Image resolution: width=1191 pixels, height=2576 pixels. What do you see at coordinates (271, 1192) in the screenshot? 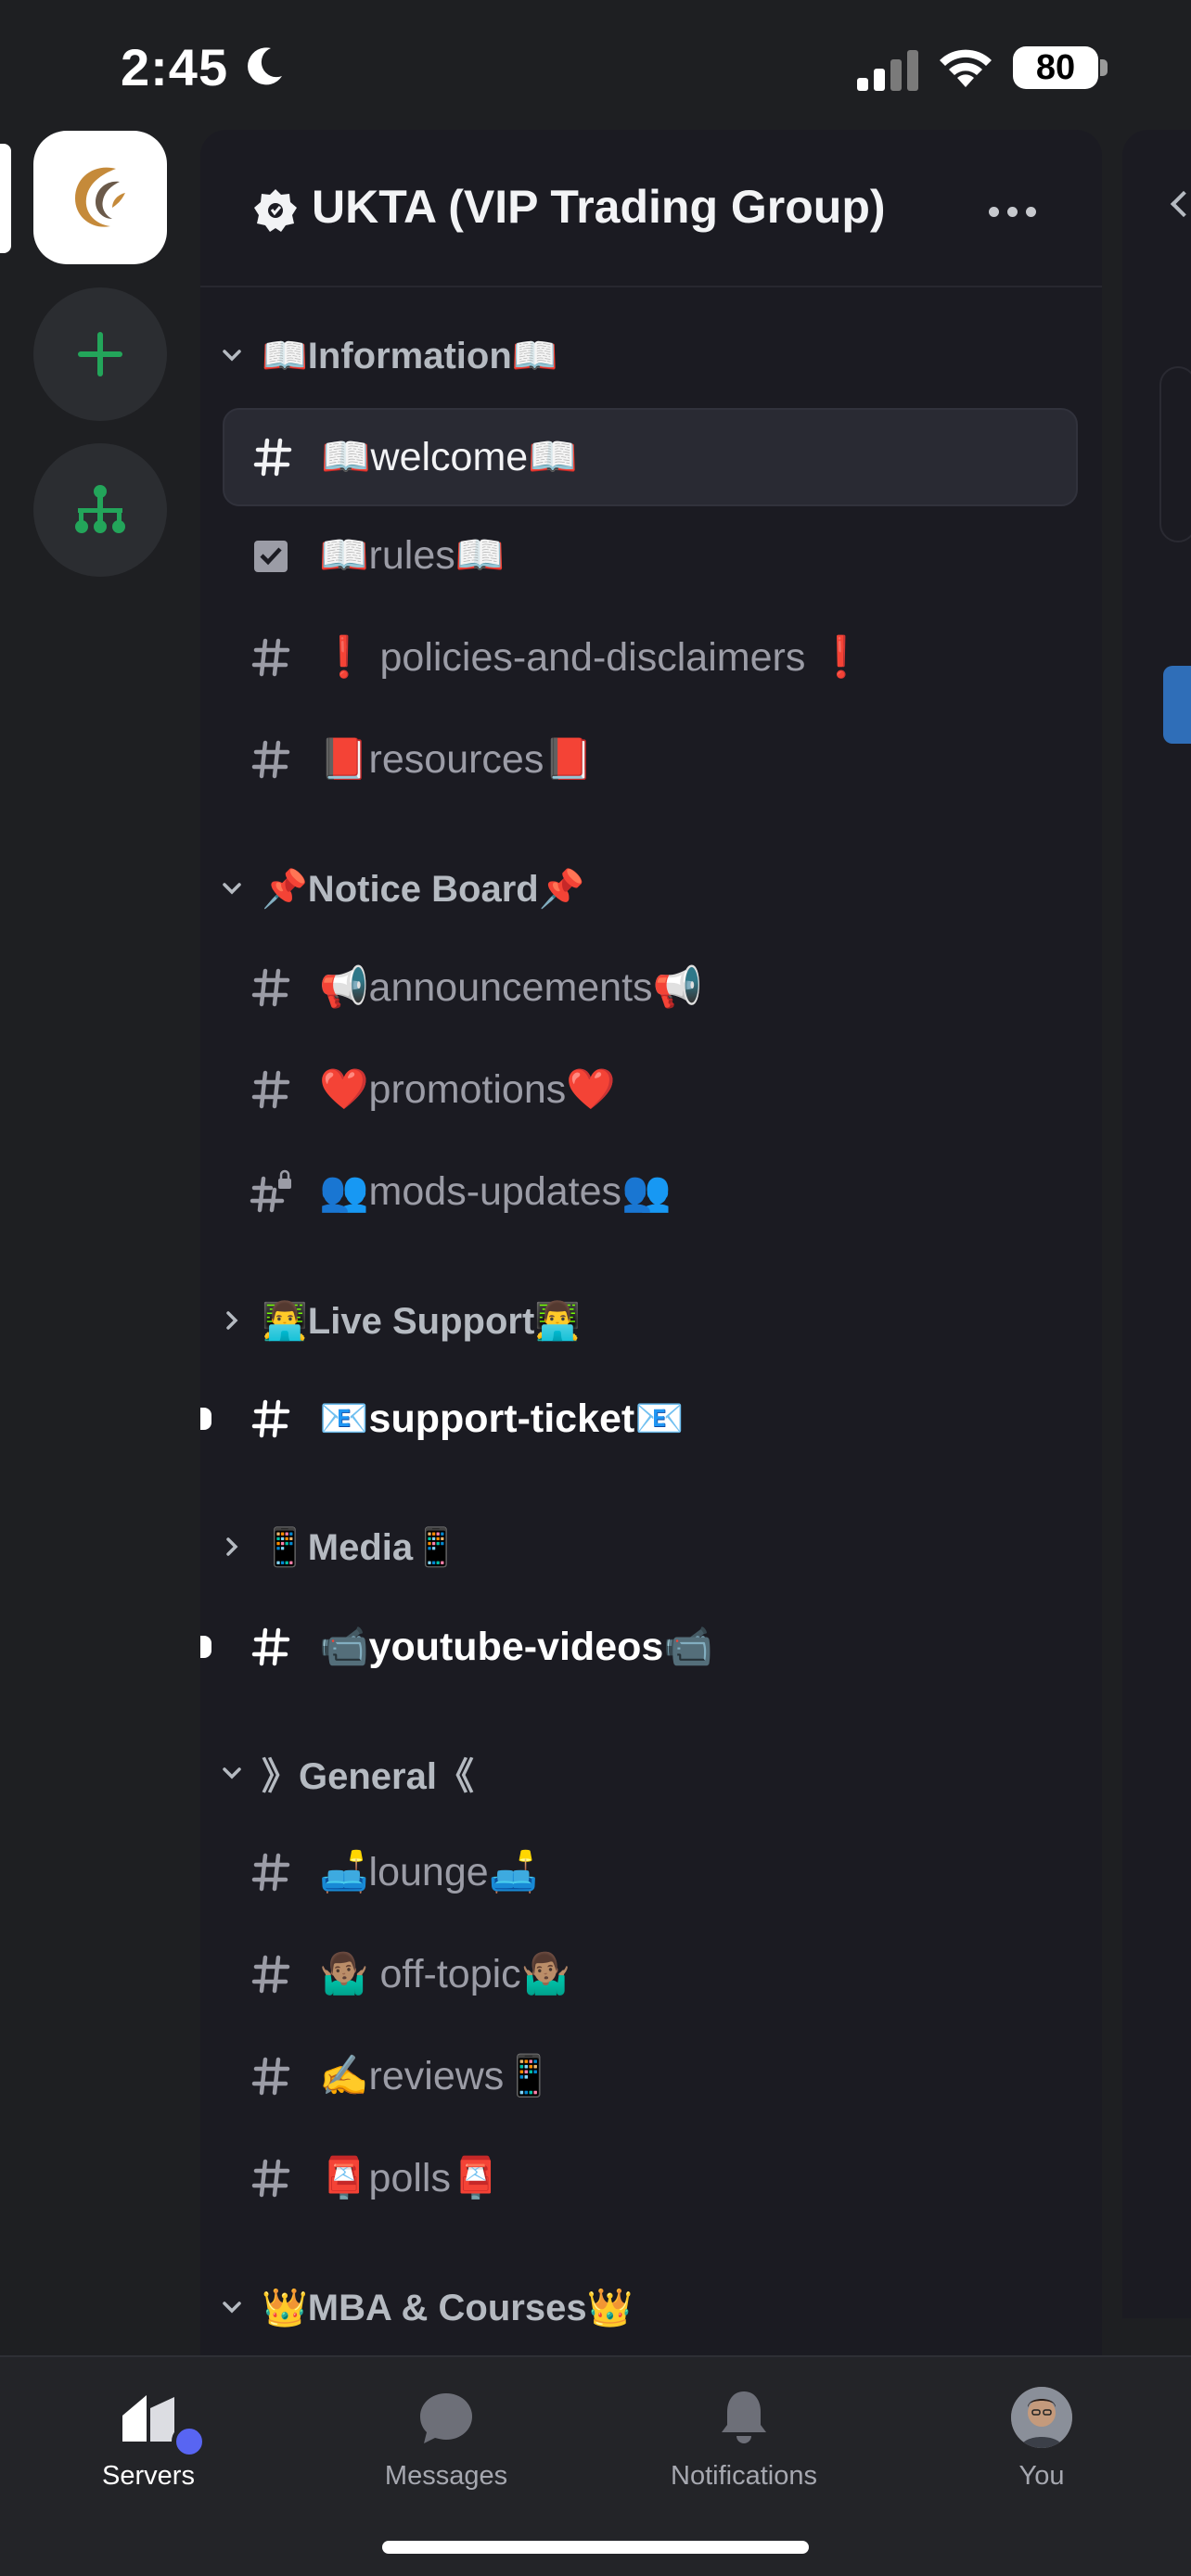
I see `locked-hash-icon` at bounding box center [271, 1192].